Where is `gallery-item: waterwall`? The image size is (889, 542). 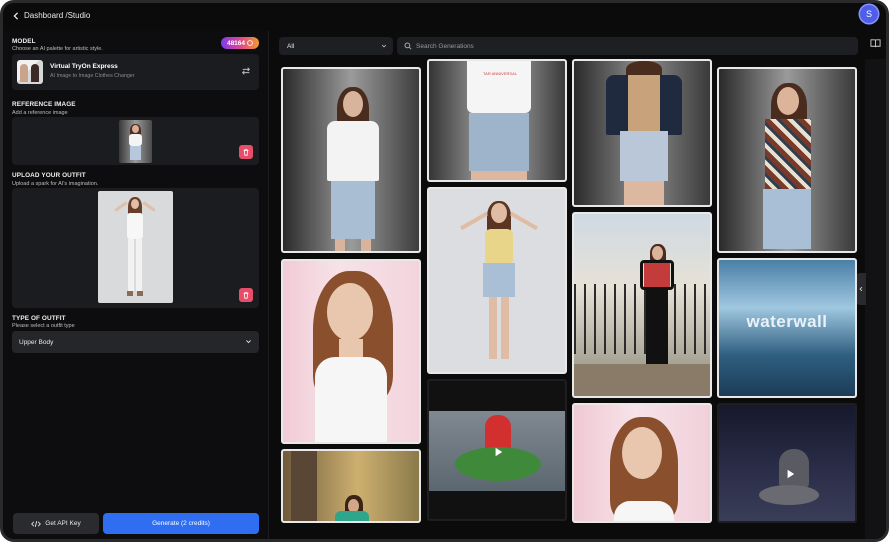
gallery-item: waterwall is located at coordinates (787, 328).